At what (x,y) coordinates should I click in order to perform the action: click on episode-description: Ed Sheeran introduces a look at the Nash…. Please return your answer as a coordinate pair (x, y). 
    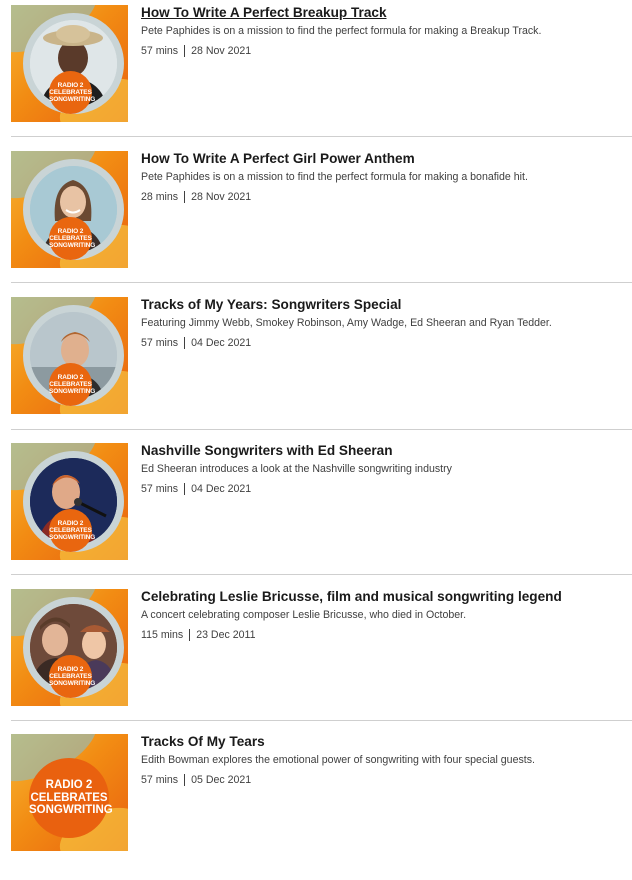
    Looking at the image, I should click on (296, 469).